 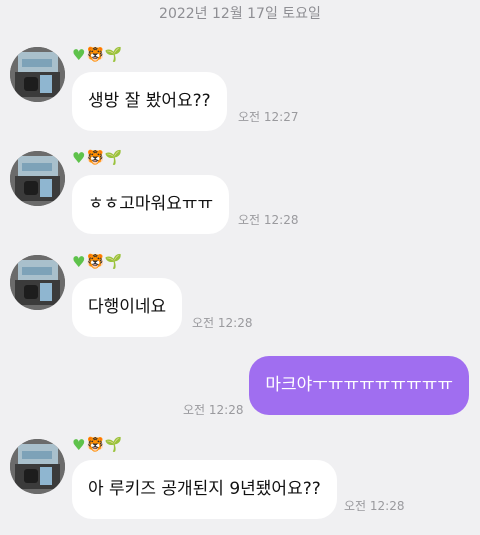 I want to click on message-bubble: 다행이네요, so click(x=127, y=307).